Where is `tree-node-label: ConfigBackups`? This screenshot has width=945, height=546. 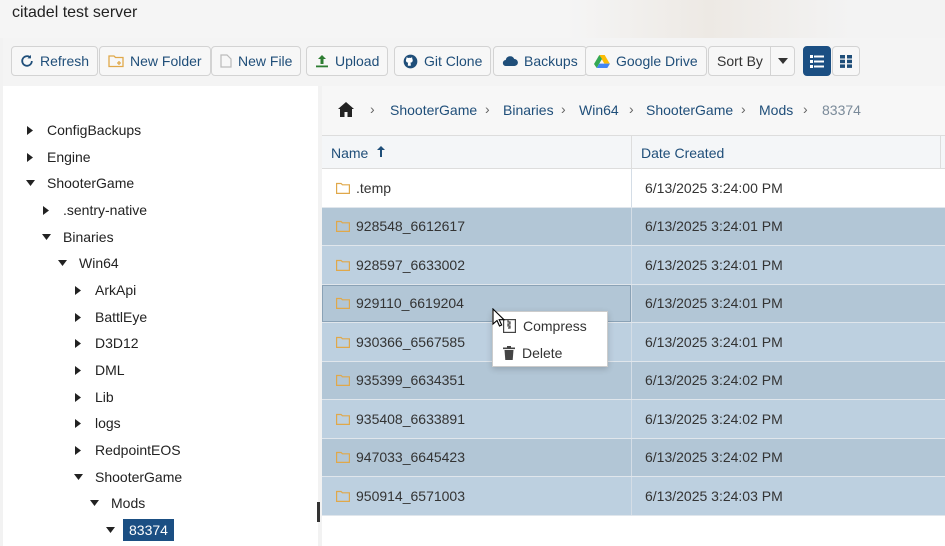 tree-node-label: ConfigBackups is located at coordinates (94, 130).